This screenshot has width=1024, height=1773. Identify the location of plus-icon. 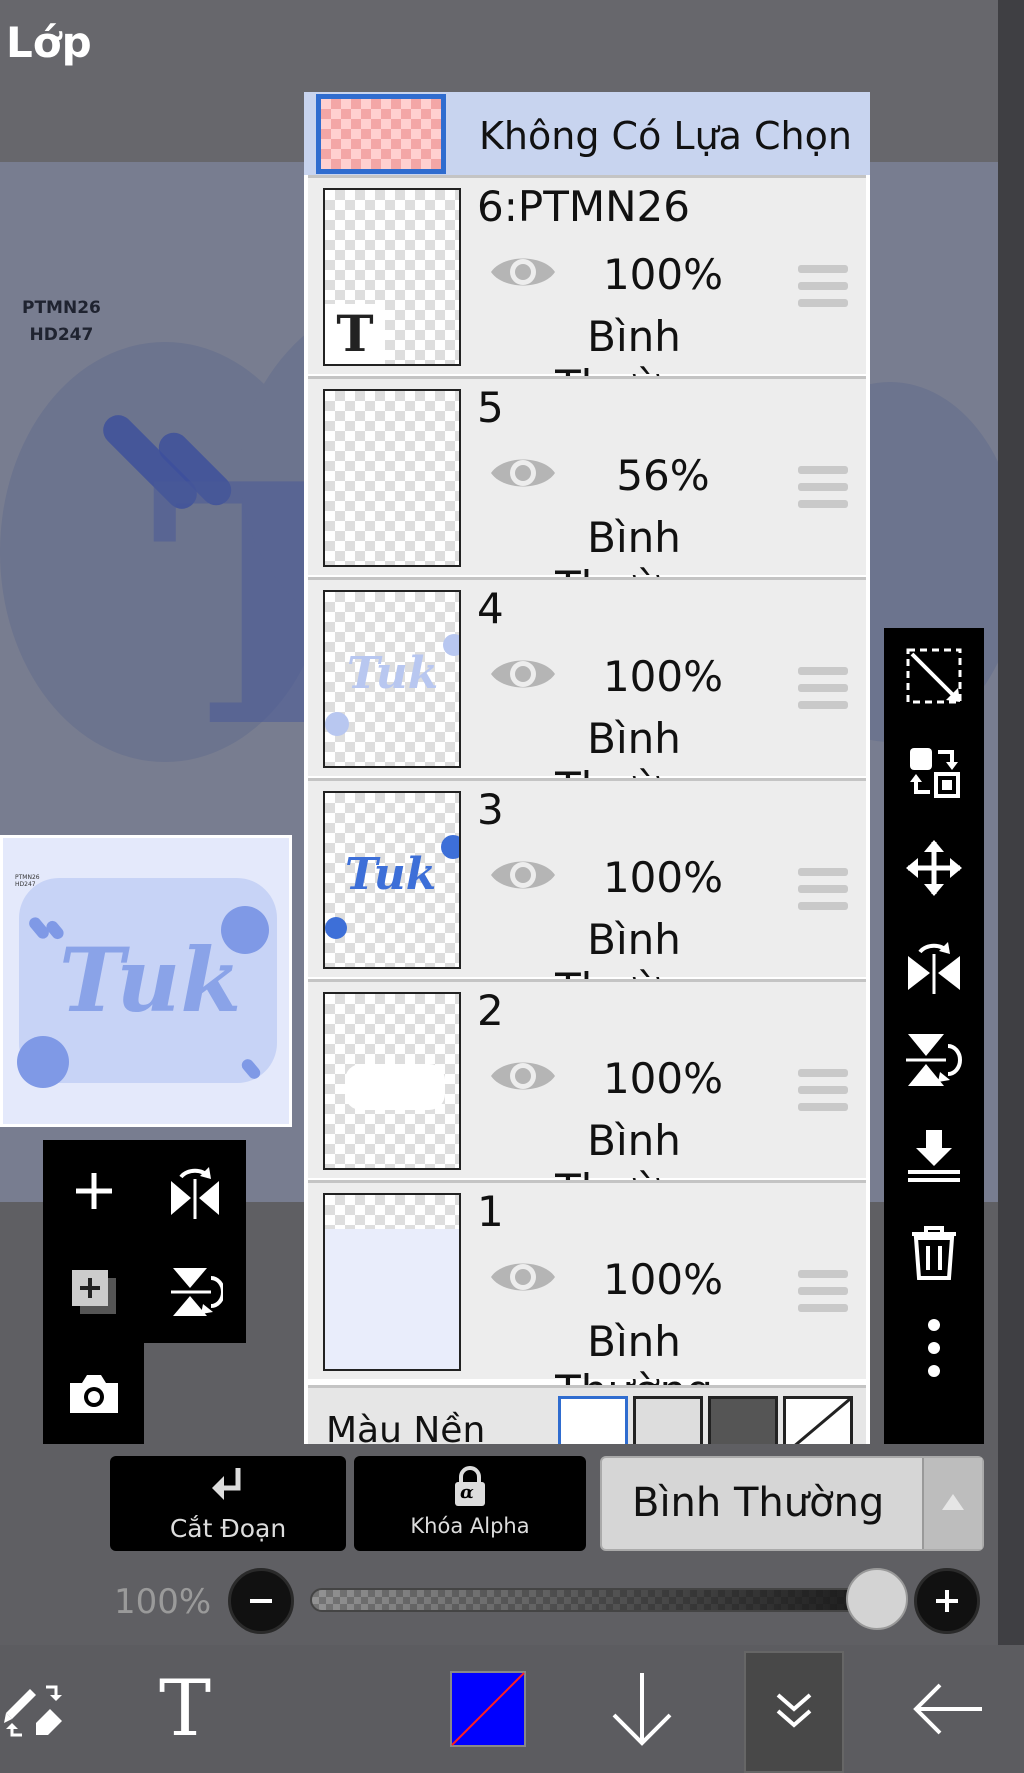
(93, 1190).